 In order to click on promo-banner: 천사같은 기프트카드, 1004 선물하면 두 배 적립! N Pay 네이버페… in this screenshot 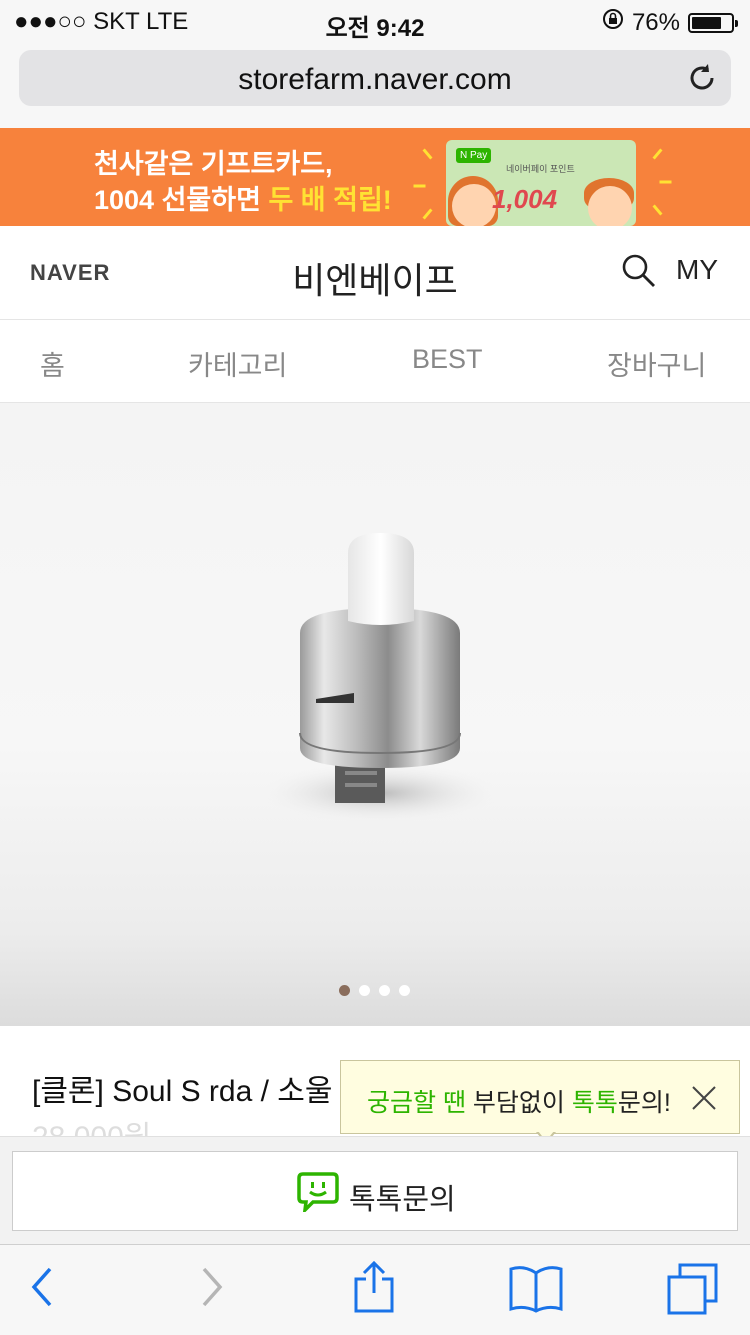, I will do `click(375, 177)`.